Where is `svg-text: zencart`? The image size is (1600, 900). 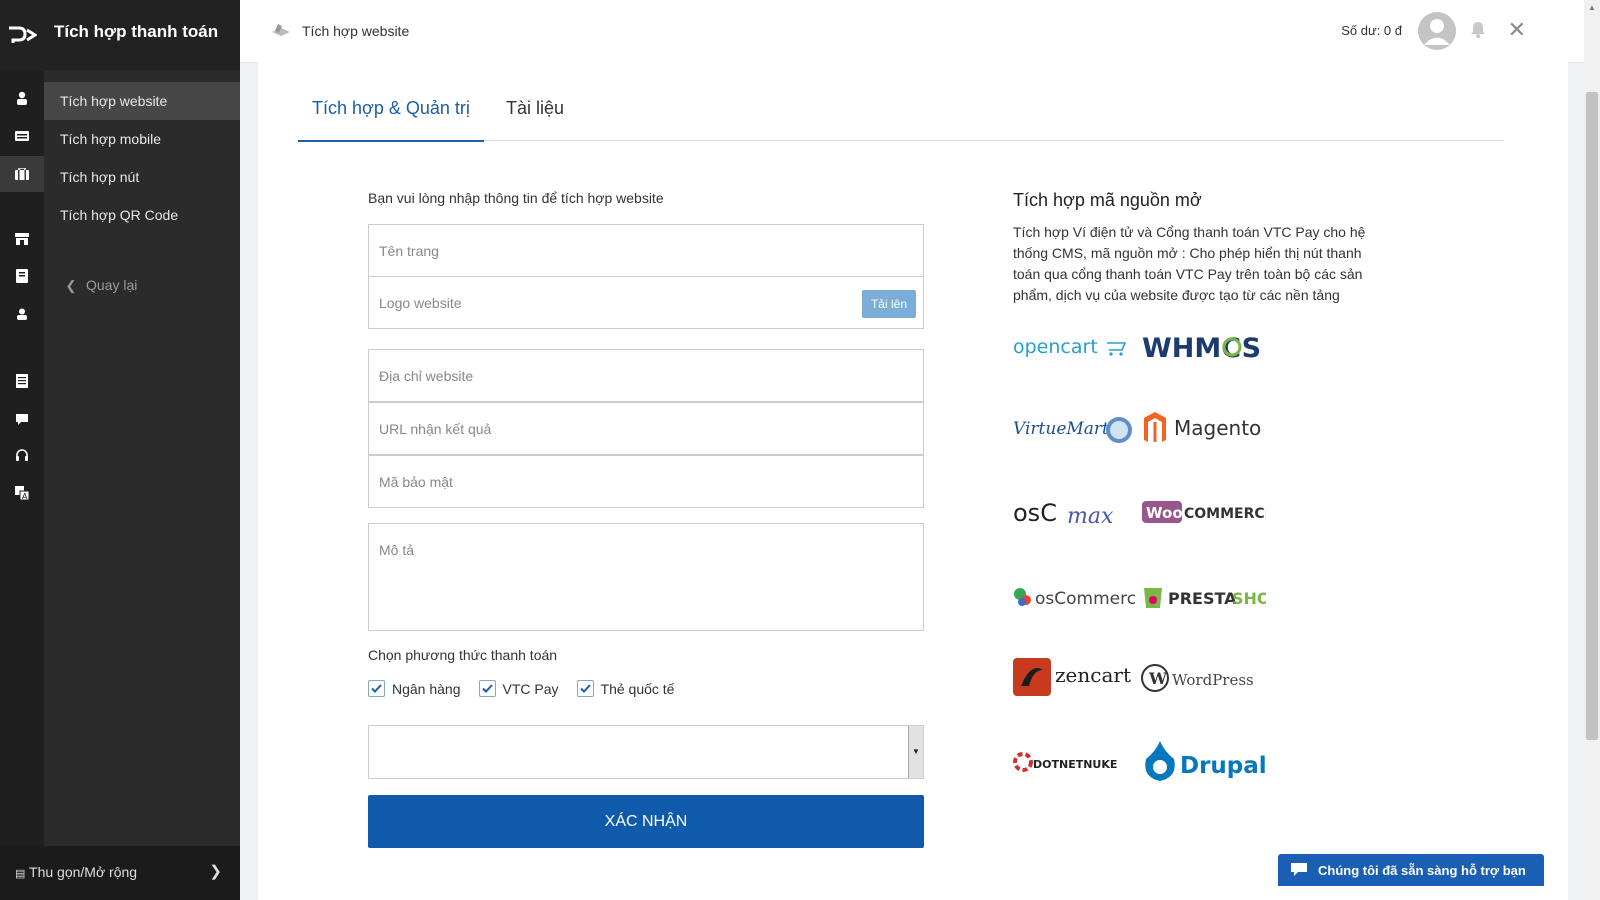 svg-text: zencart is located at coordinates (1093, 675).